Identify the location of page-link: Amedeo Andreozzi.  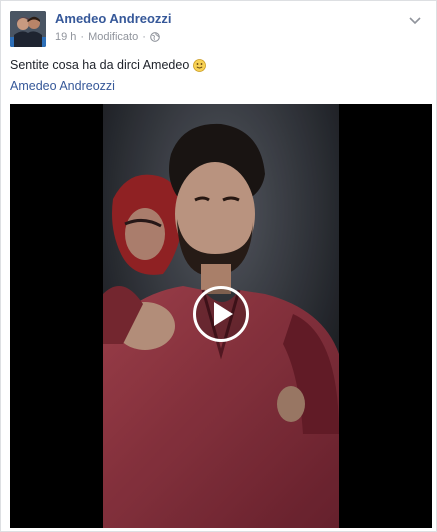
(62, 86).